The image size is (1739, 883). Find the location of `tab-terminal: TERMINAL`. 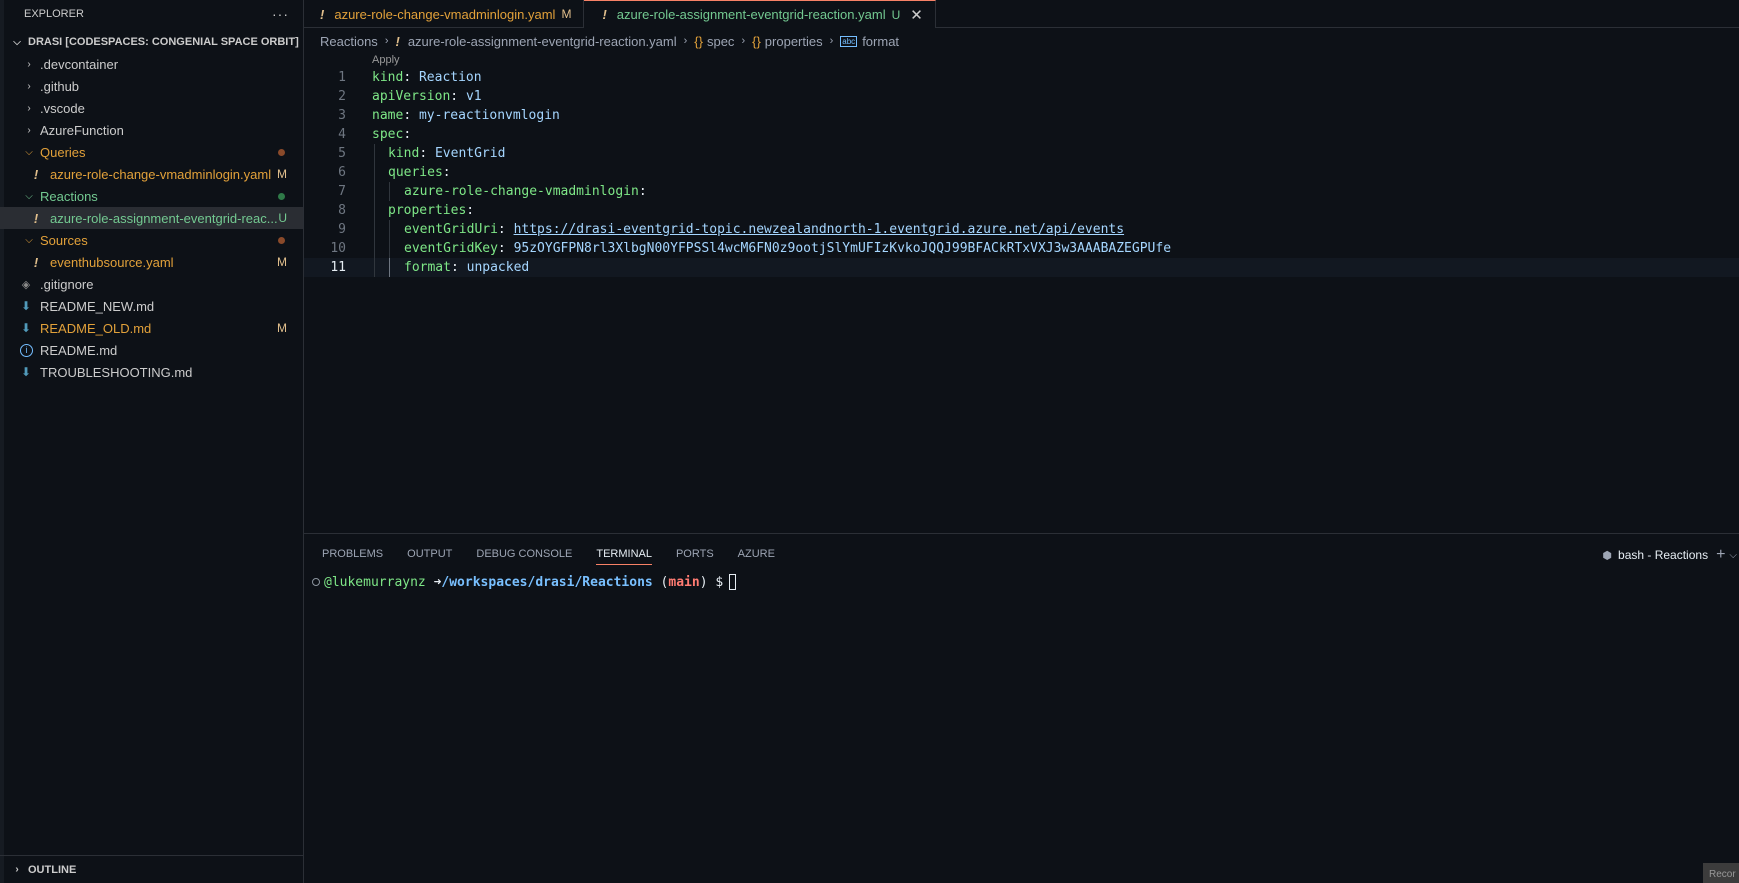

tab-terminal: TERMINAL is located at coordinates (624, 554).